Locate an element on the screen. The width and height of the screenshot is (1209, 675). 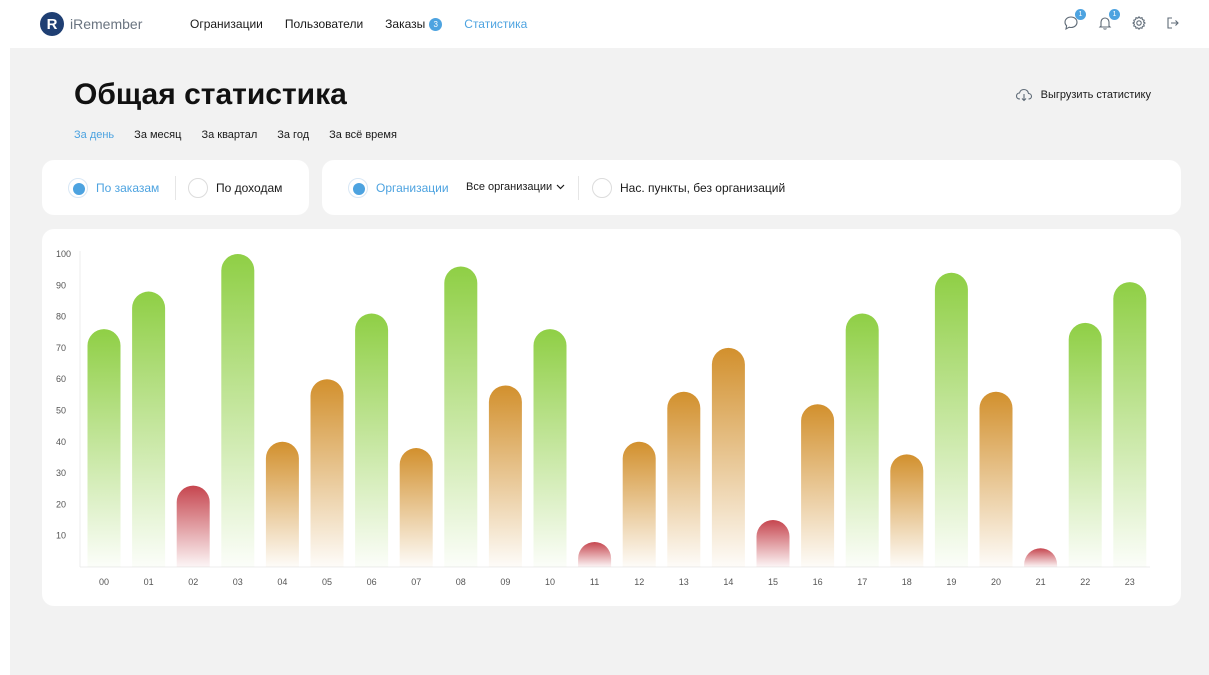
y-tick-label: 40 is located at coordinates (61, 442).